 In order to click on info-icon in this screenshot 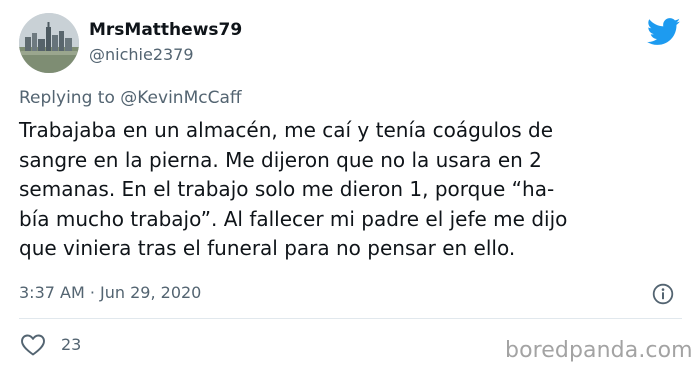, I will do `click(663, 294)`.